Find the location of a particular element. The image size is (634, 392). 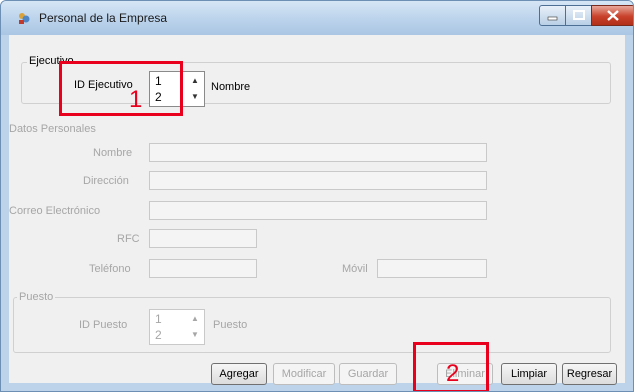

close-button is located at coordinates (612, 15).